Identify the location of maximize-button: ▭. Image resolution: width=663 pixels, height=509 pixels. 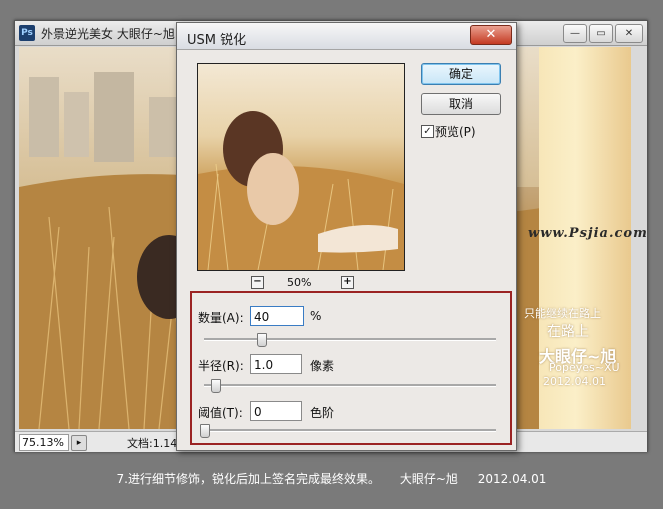
(601, 33).